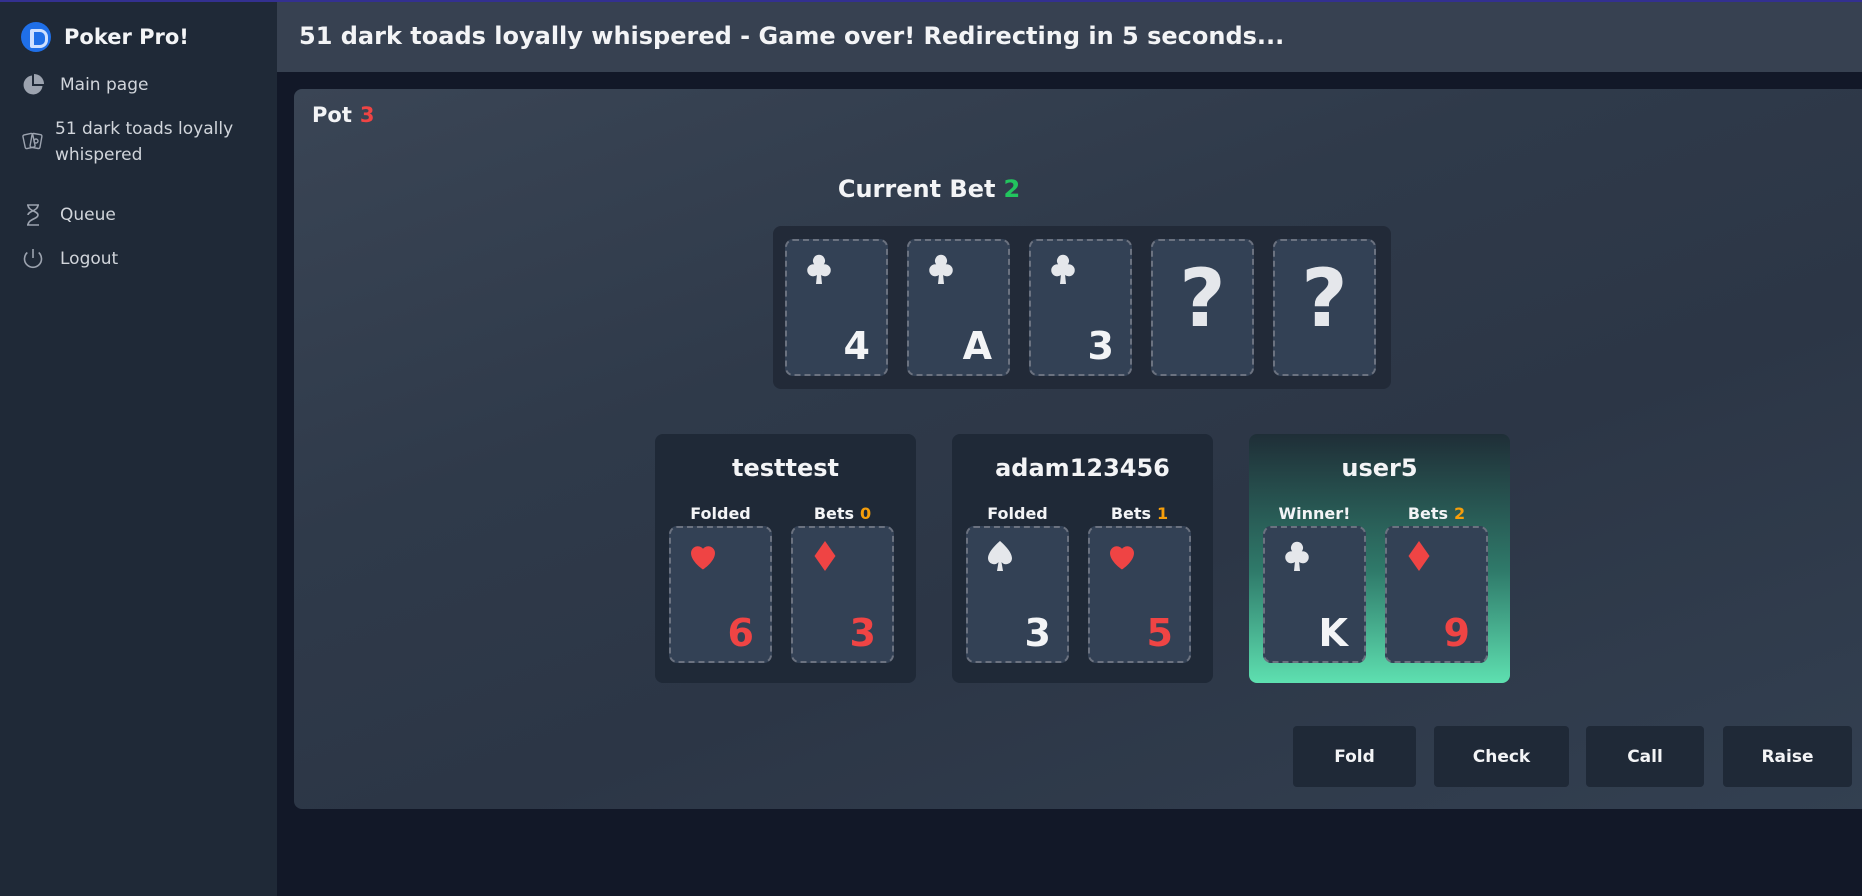 This screenshot has height=896, width=1862. Describe the element at coordinates (866, 513) in the screenshot. I see `bets-value: 0` at that location.